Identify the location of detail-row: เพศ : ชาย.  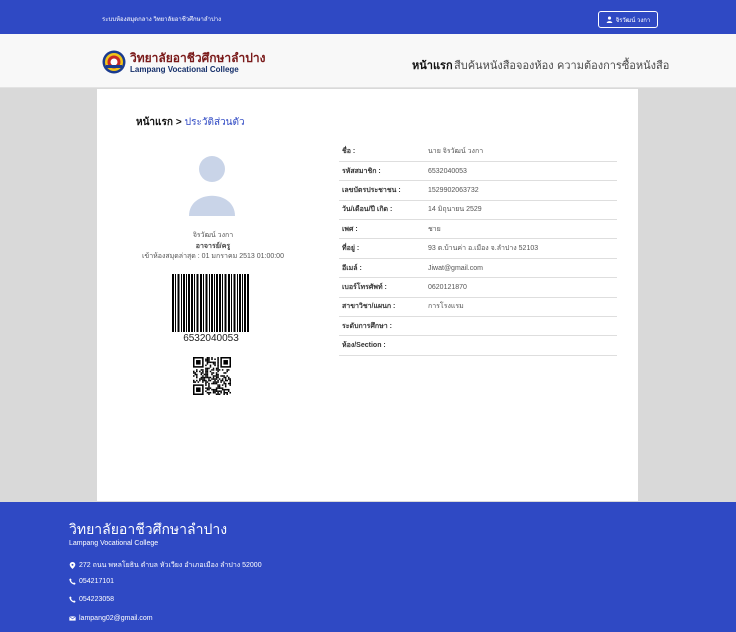
(478, 229).